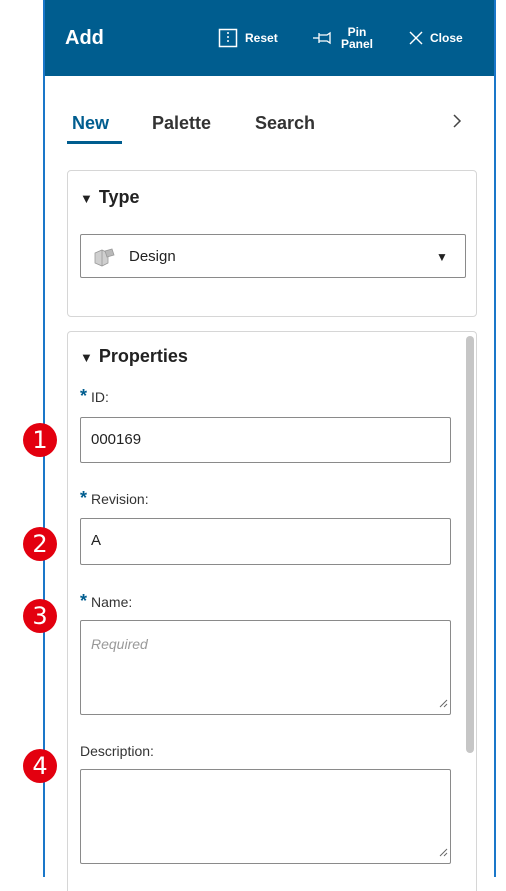  I want to click on design-item-icon, so click(104, 259).